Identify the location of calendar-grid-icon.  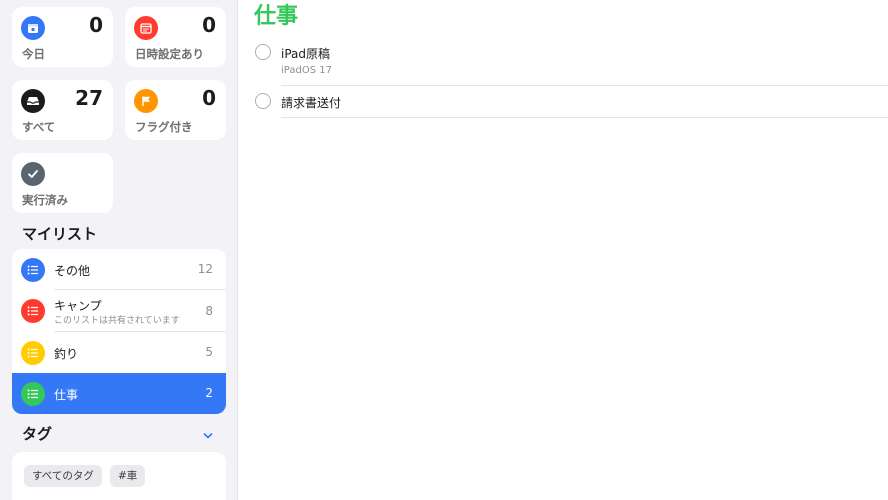
(146, 28).